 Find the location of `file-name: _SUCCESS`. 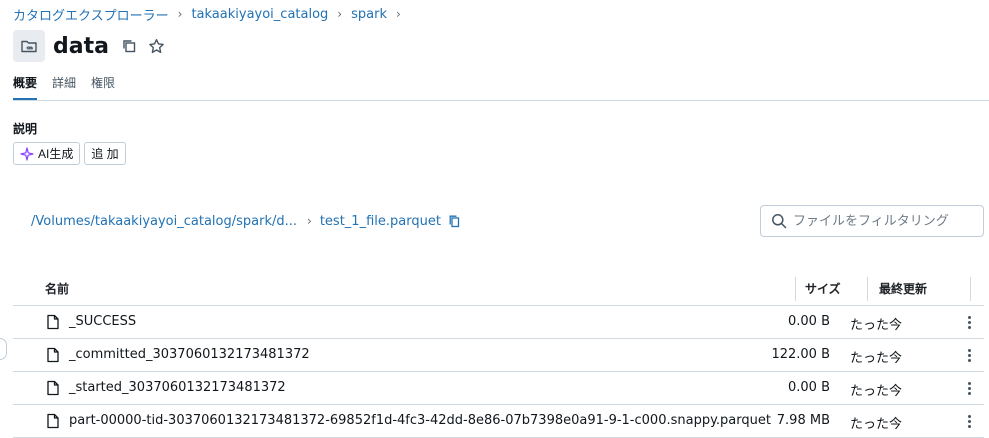

file-name: _SUCCESS is located at coordinates (102, 321).